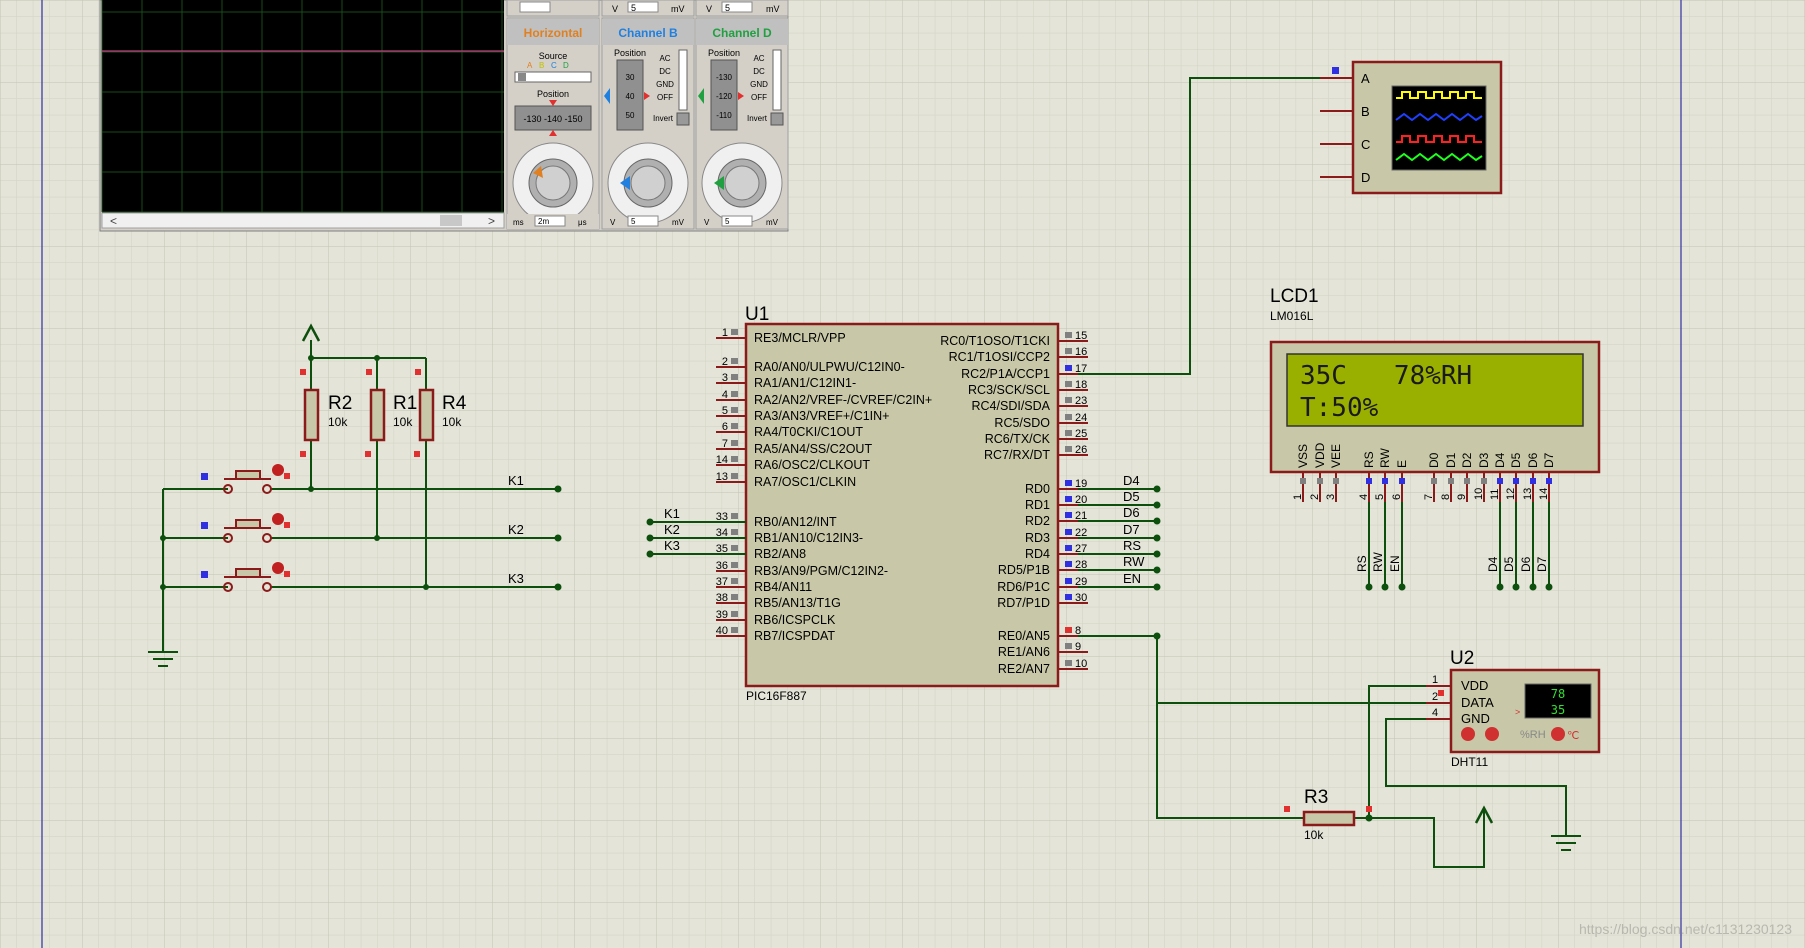 This screenshot has height=948, width=1805. I want to click on chd-scale-1: -120, so click(724, 96).